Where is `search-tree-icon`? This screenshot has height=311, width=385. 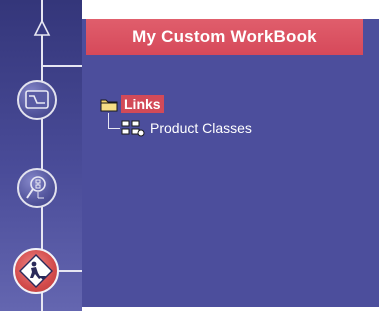 search-tree-icon is located at coordinates (36, 187).